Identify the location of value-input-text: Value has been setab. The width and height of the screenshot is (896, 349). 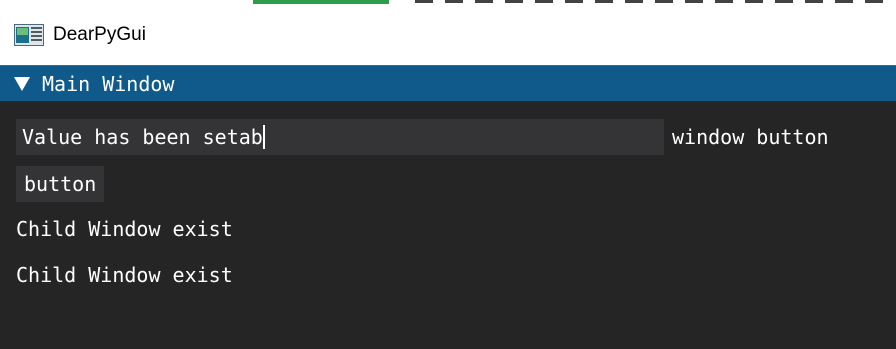
(143, 137).